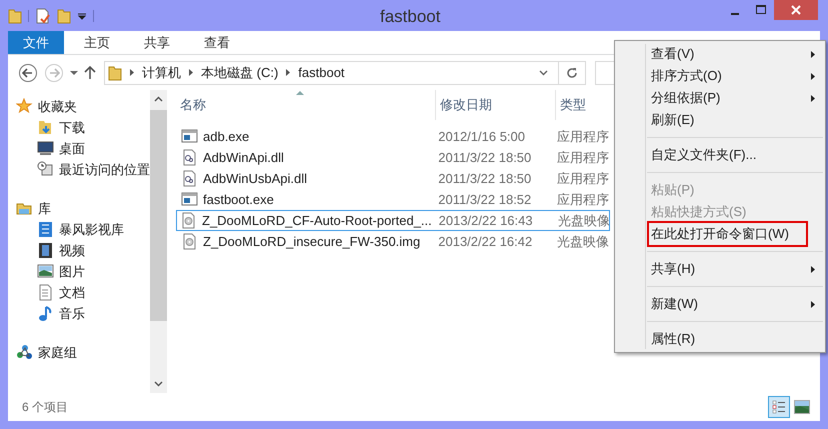  I want to click on film-icon, so click(45, 250).